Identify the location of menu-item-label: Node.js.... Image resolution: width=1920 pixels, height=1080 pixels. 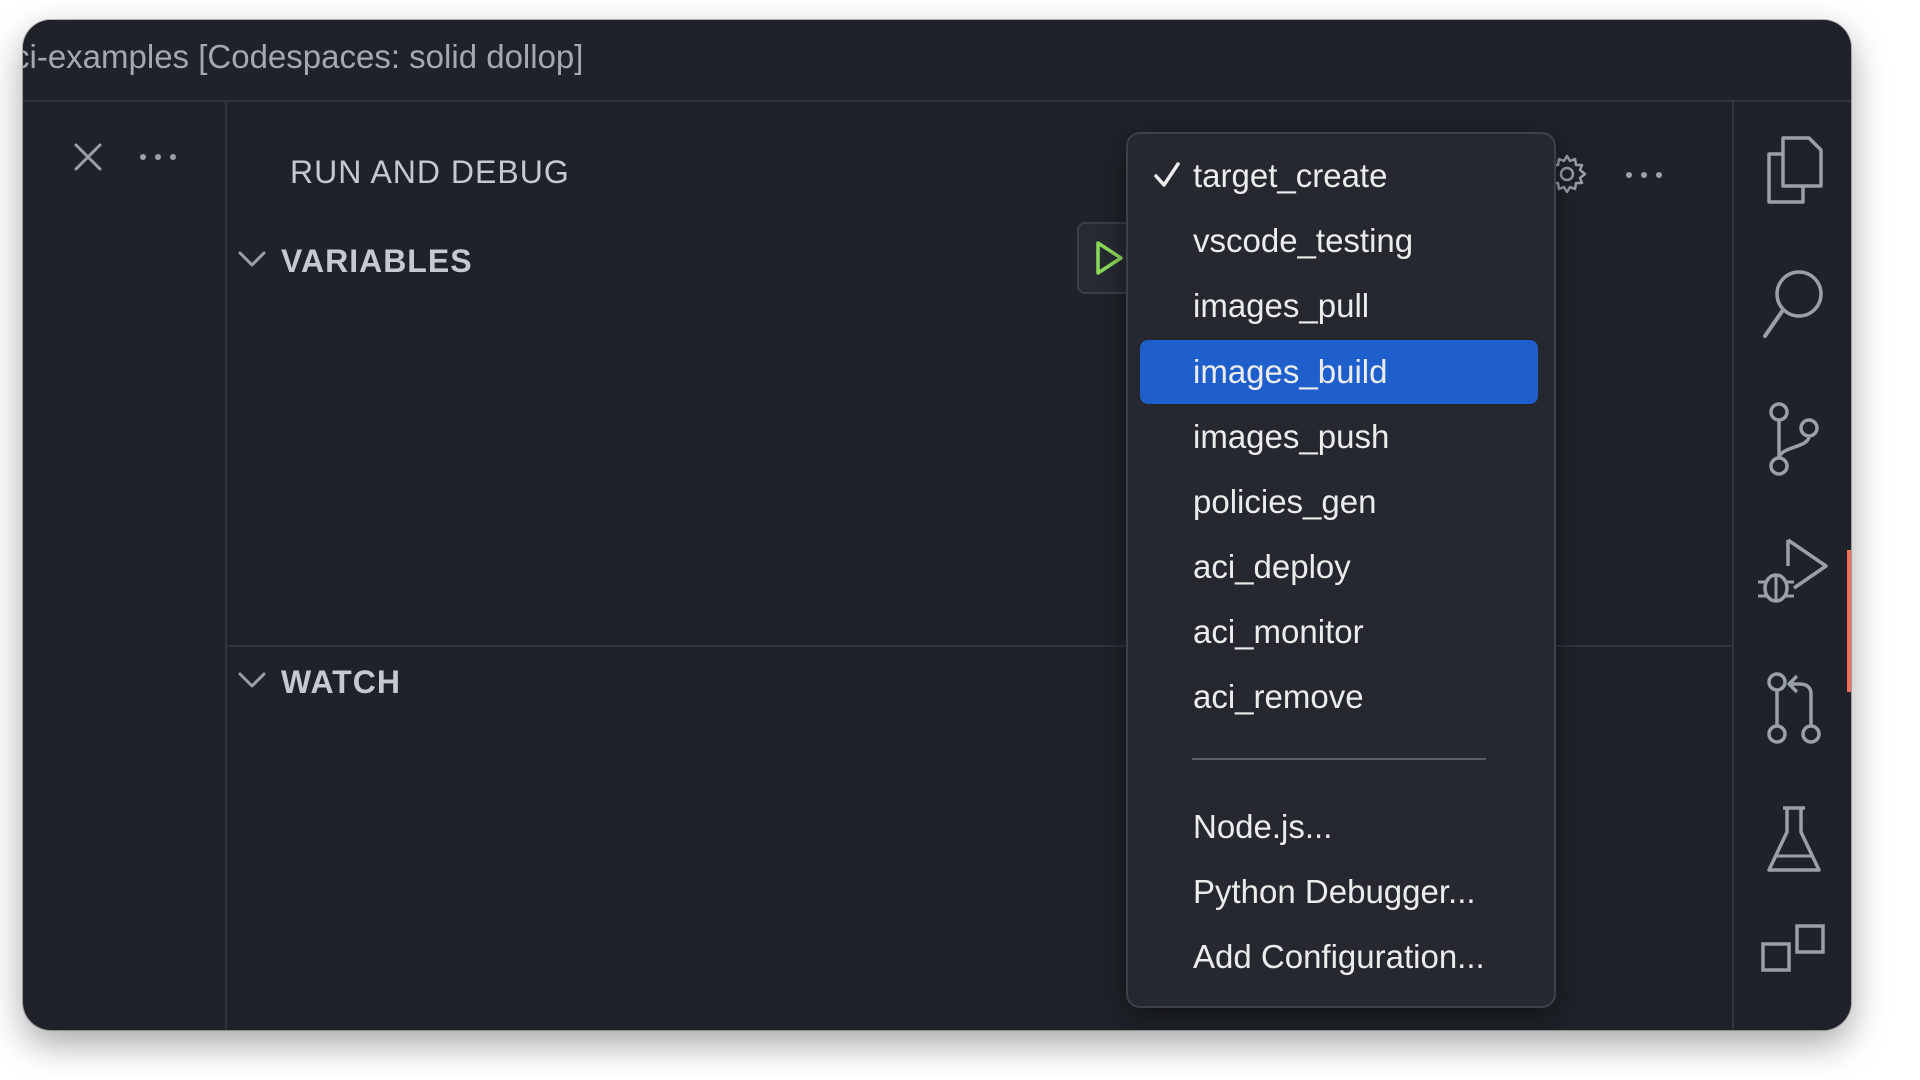
(1263, 826).